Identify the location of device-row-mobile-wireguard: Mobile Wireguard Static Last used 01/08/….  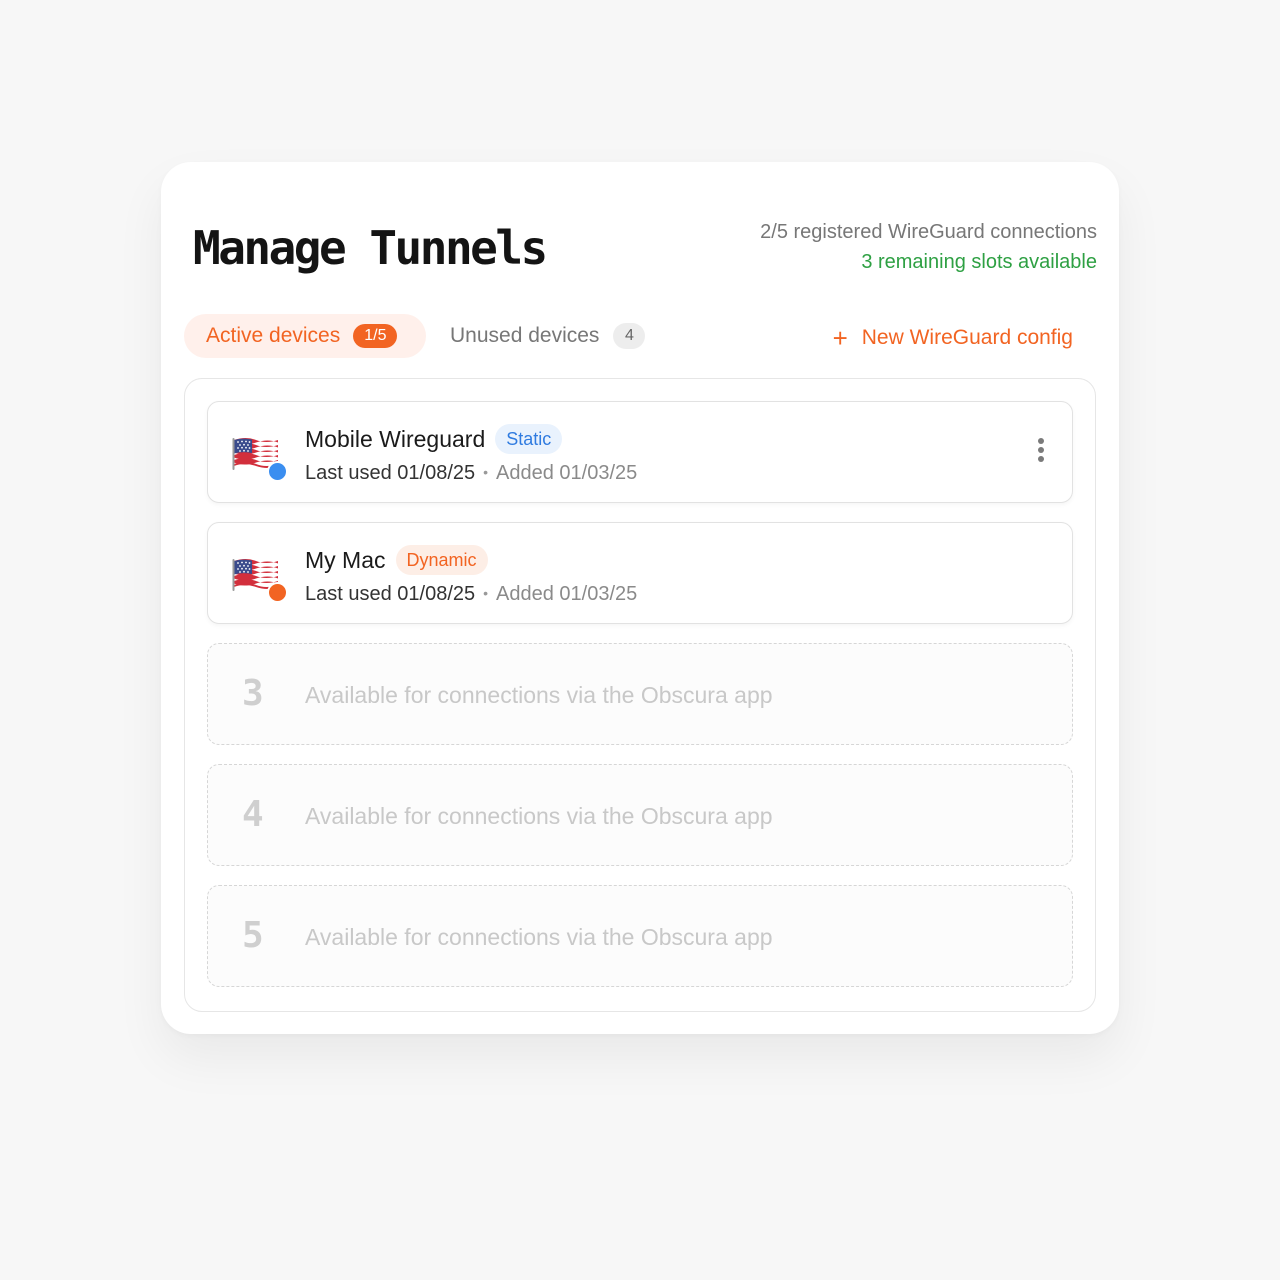
(640, 452).